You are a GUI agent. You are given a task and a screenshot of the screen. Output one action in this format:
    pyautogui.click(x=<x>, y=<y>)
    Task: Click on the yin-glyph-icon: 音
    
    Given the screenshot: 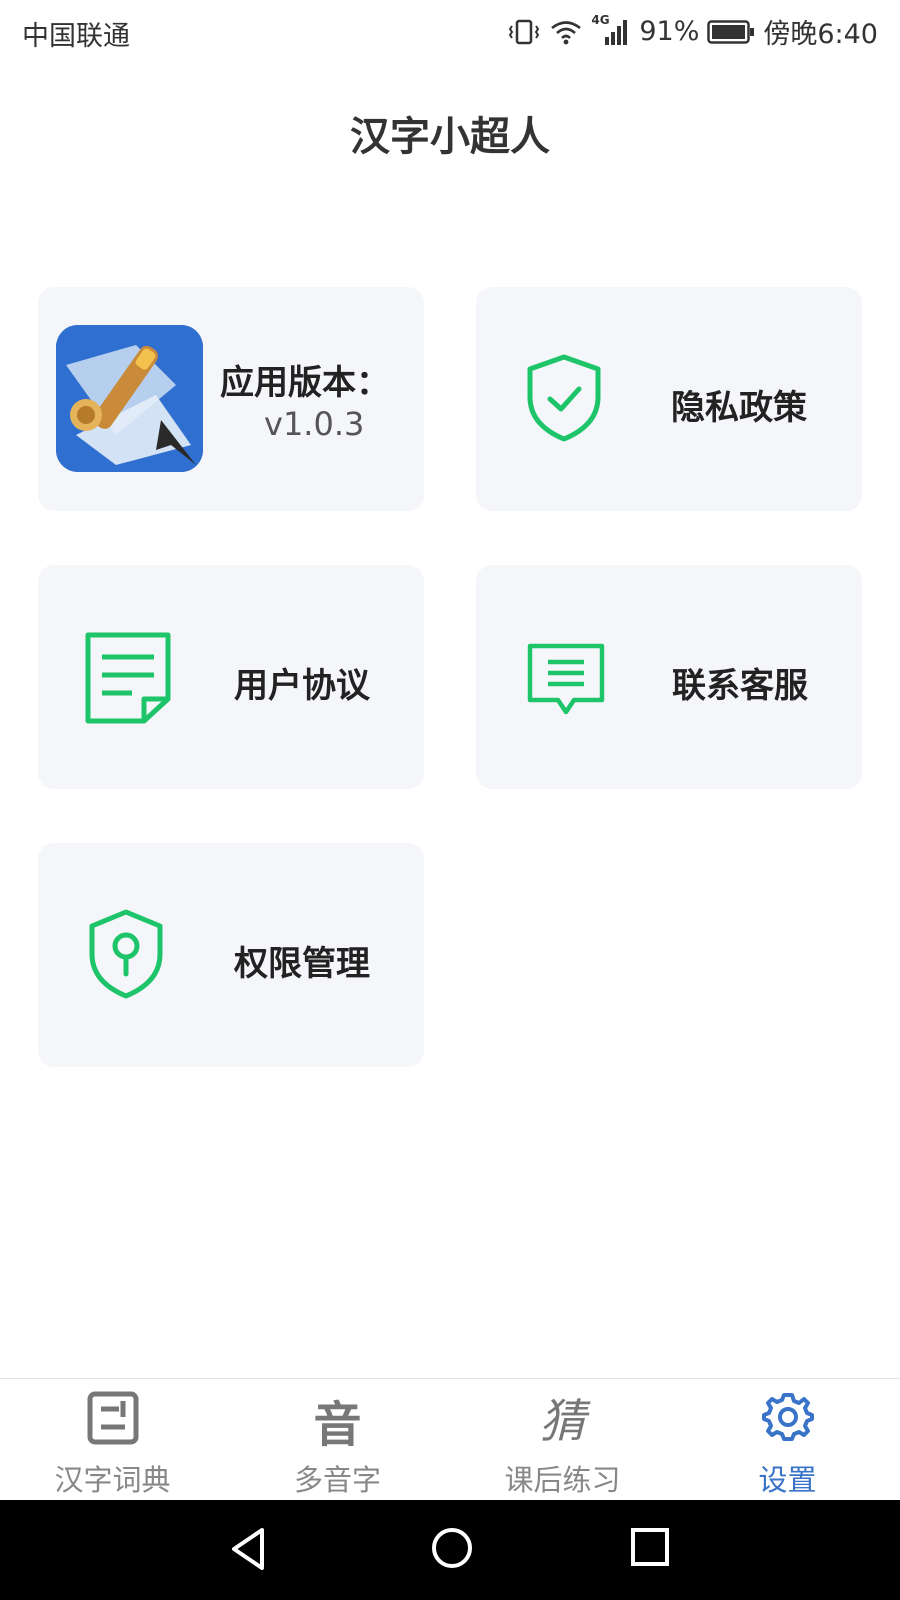 What is the action you would take?
    pyautogui.click(x=337, y=1425)
    